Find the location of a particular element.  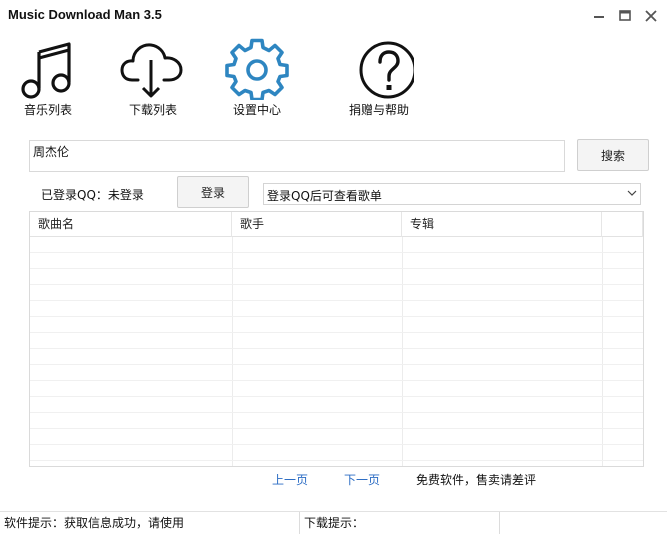

column-header-song: 歌曲名 is located at coordinates (131, 224).